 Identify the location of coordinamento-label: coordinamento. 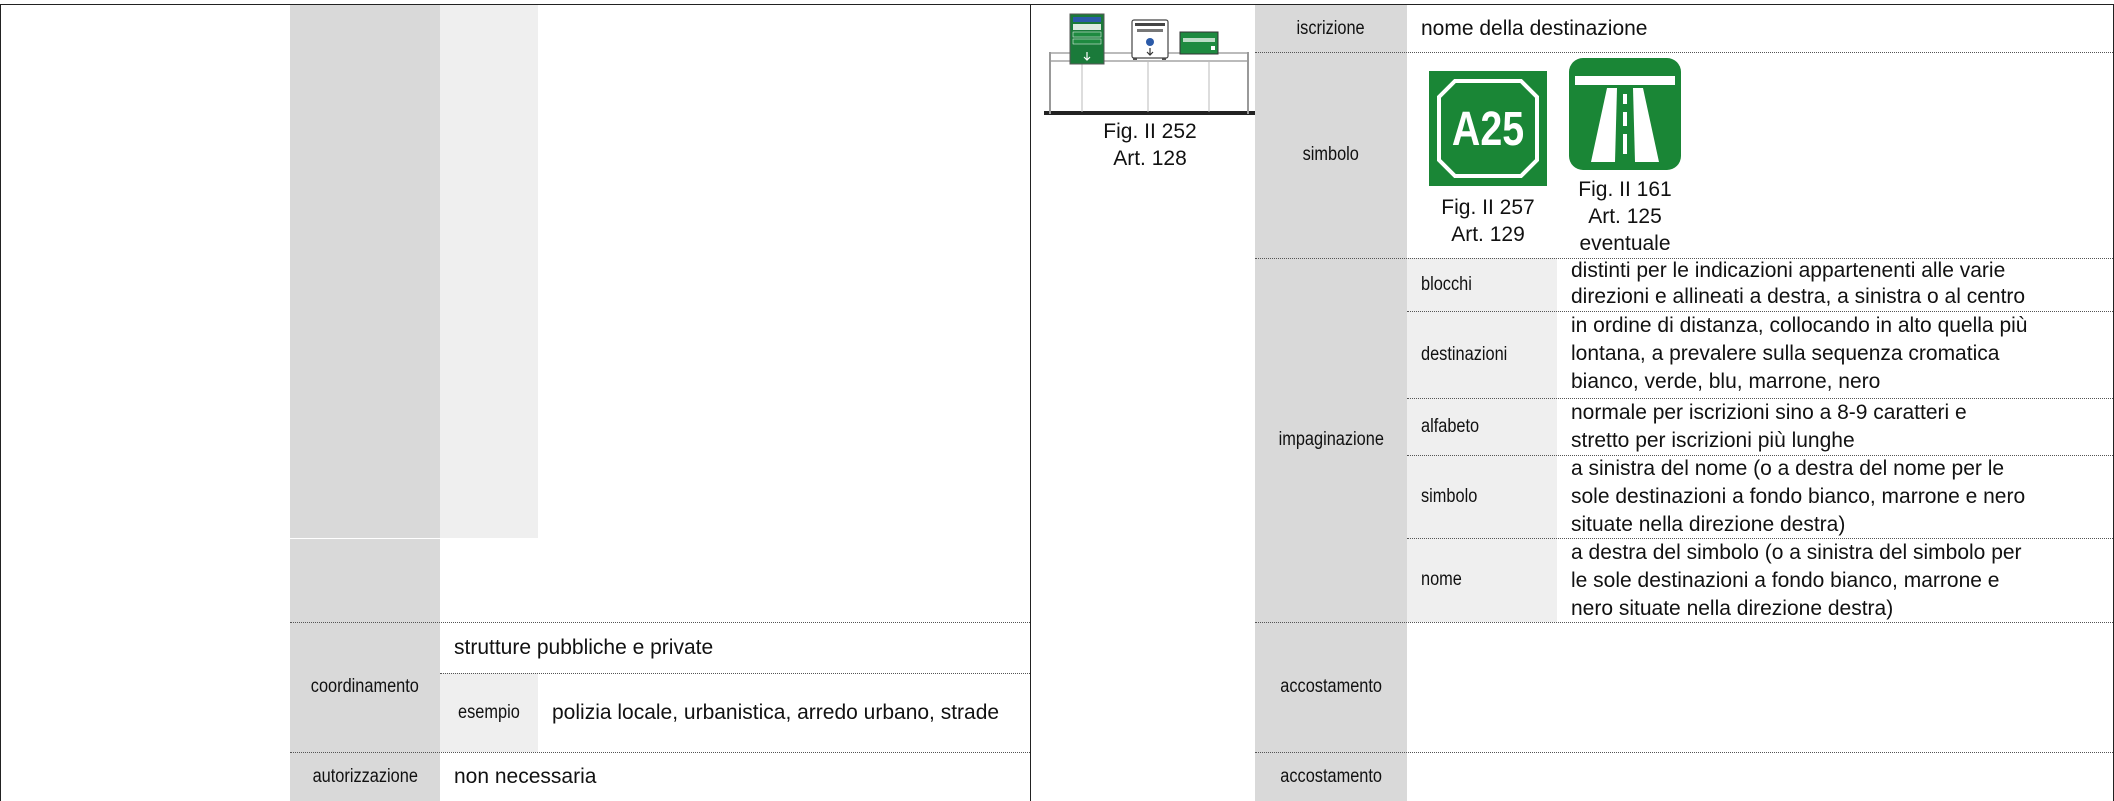
(365, 686).